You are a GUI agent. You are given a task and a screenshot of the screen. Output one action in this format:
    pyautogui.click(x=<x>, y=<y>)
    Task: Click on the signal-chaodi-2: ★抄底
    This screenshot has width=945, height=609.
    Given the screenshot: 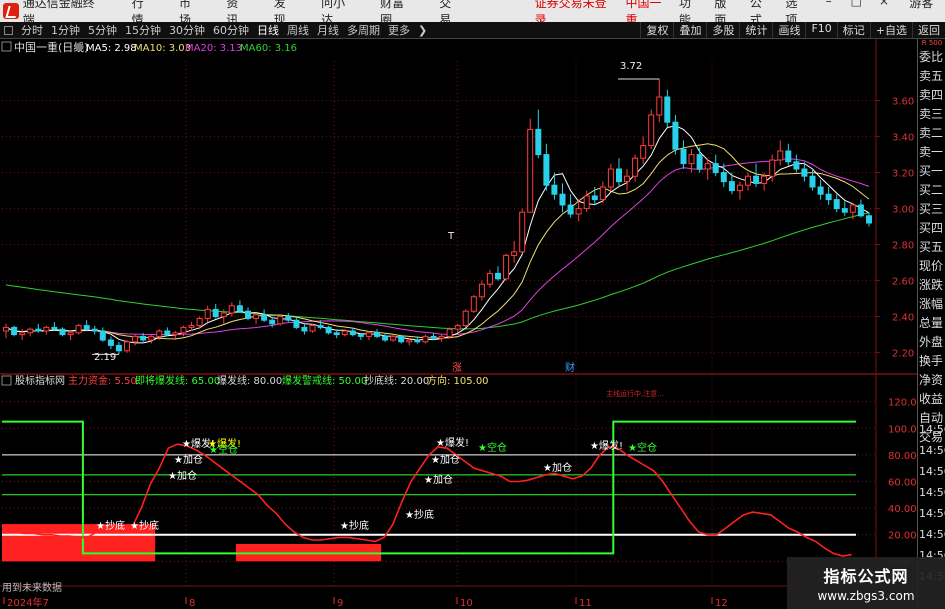 What is the action you would take?
    pyautogui.click(x=144, y=525)
    